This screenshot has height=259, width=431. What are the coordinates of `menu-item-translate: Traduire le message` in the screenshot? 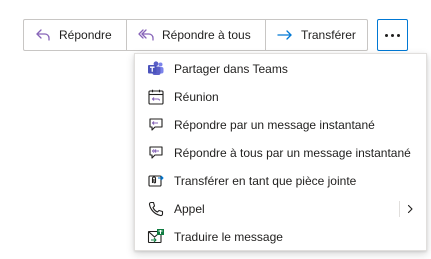 It's located at (280, 237).